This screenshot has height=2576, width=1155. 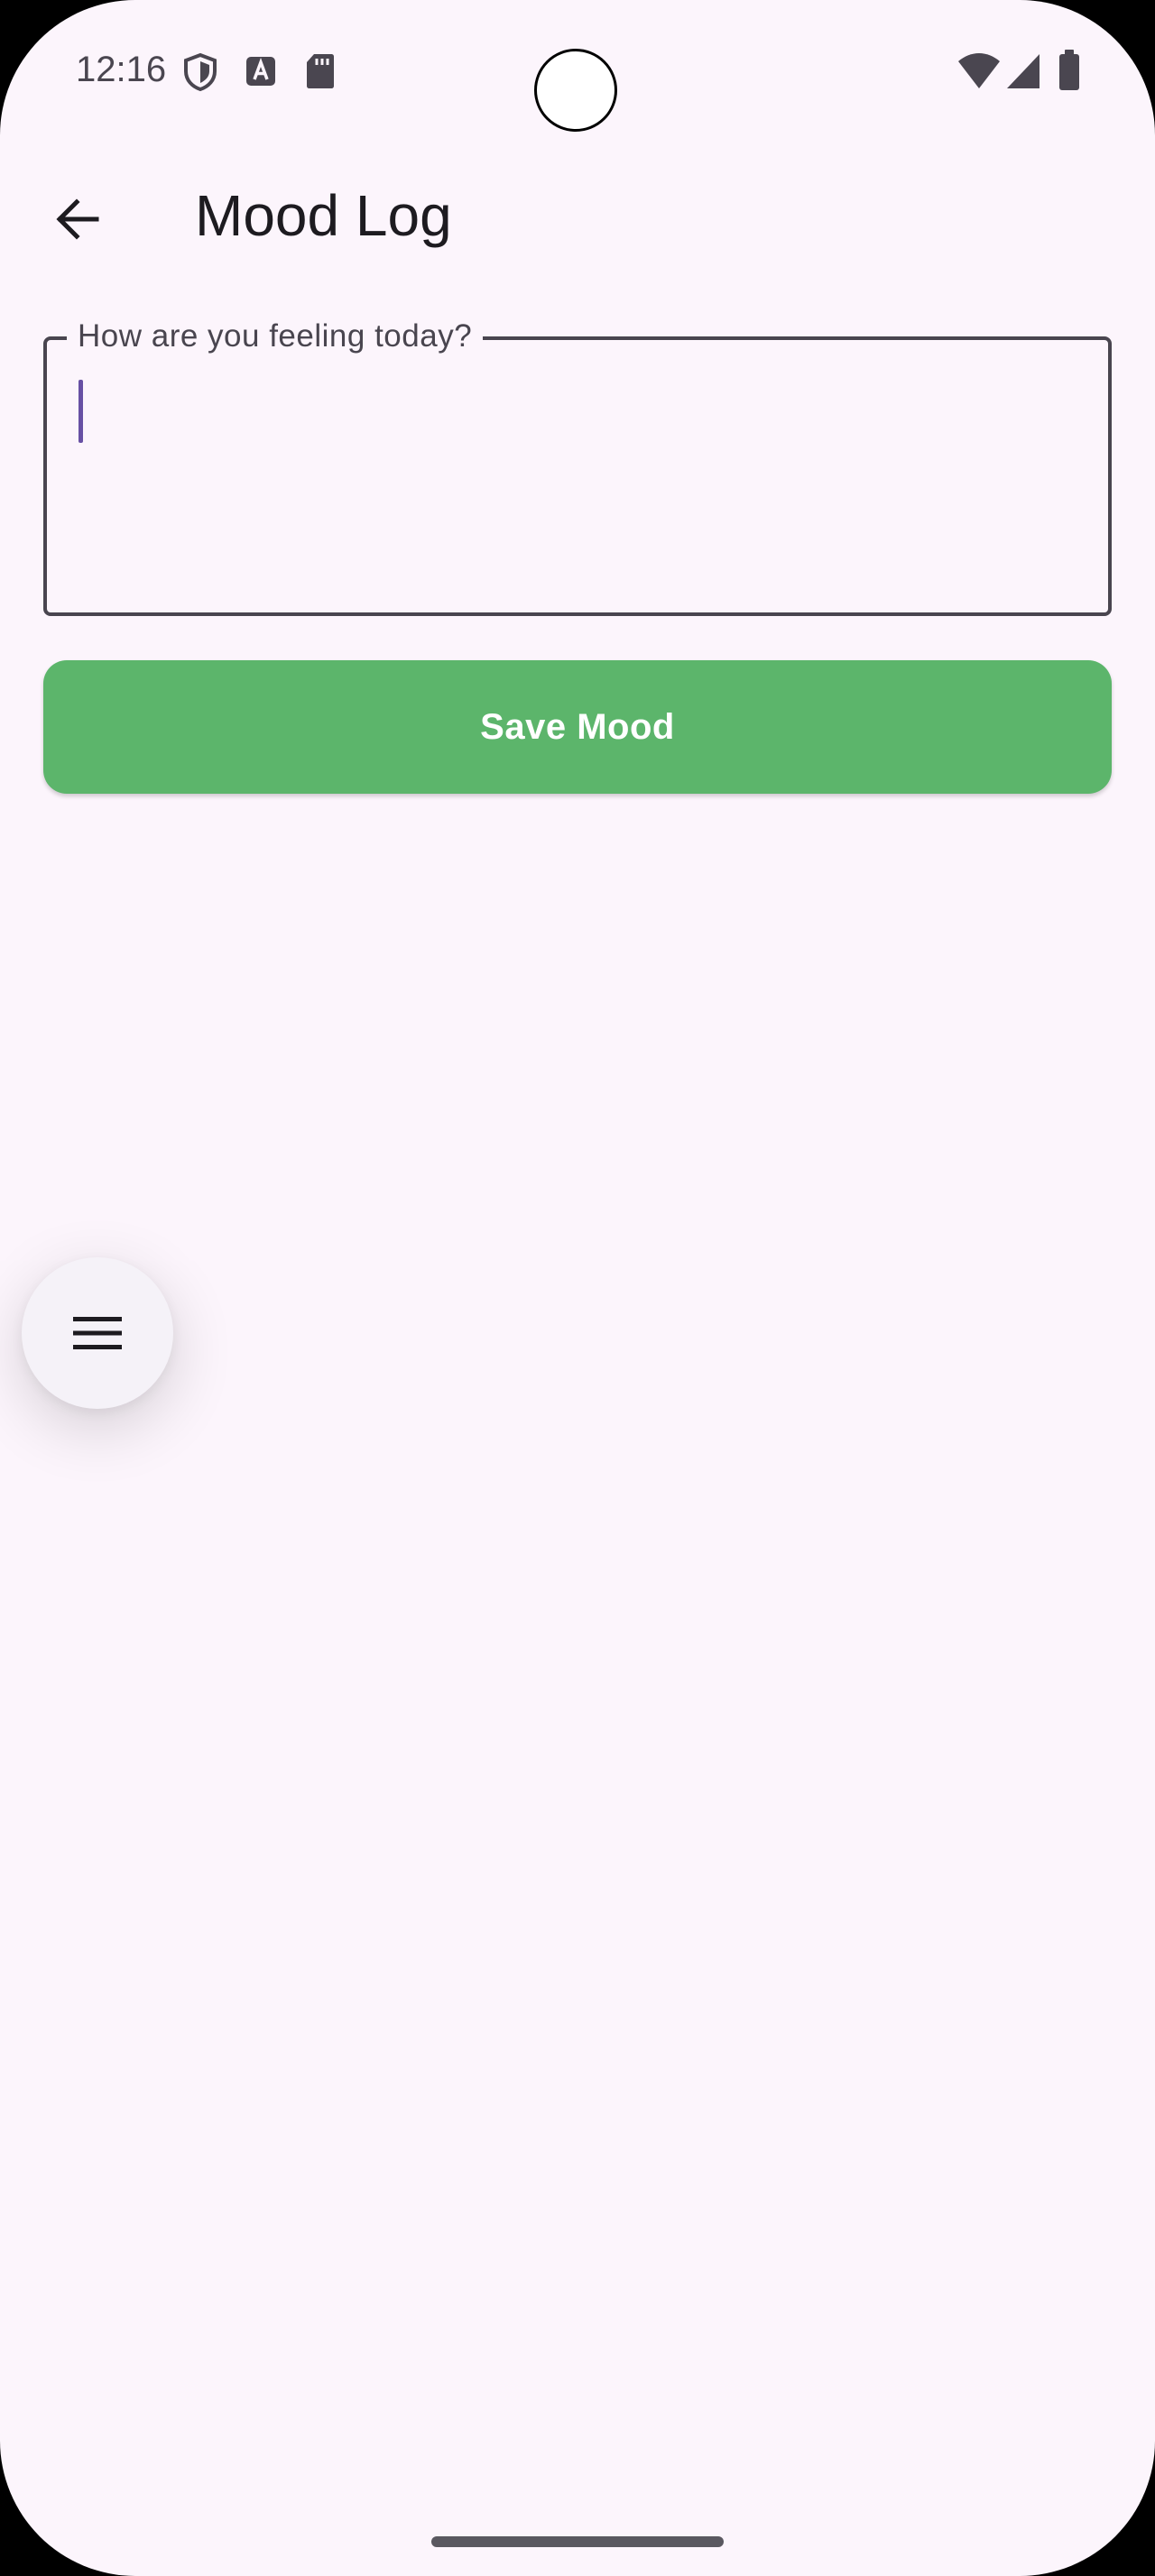 I want to click on shield-icon, so click(x=200, y=72).